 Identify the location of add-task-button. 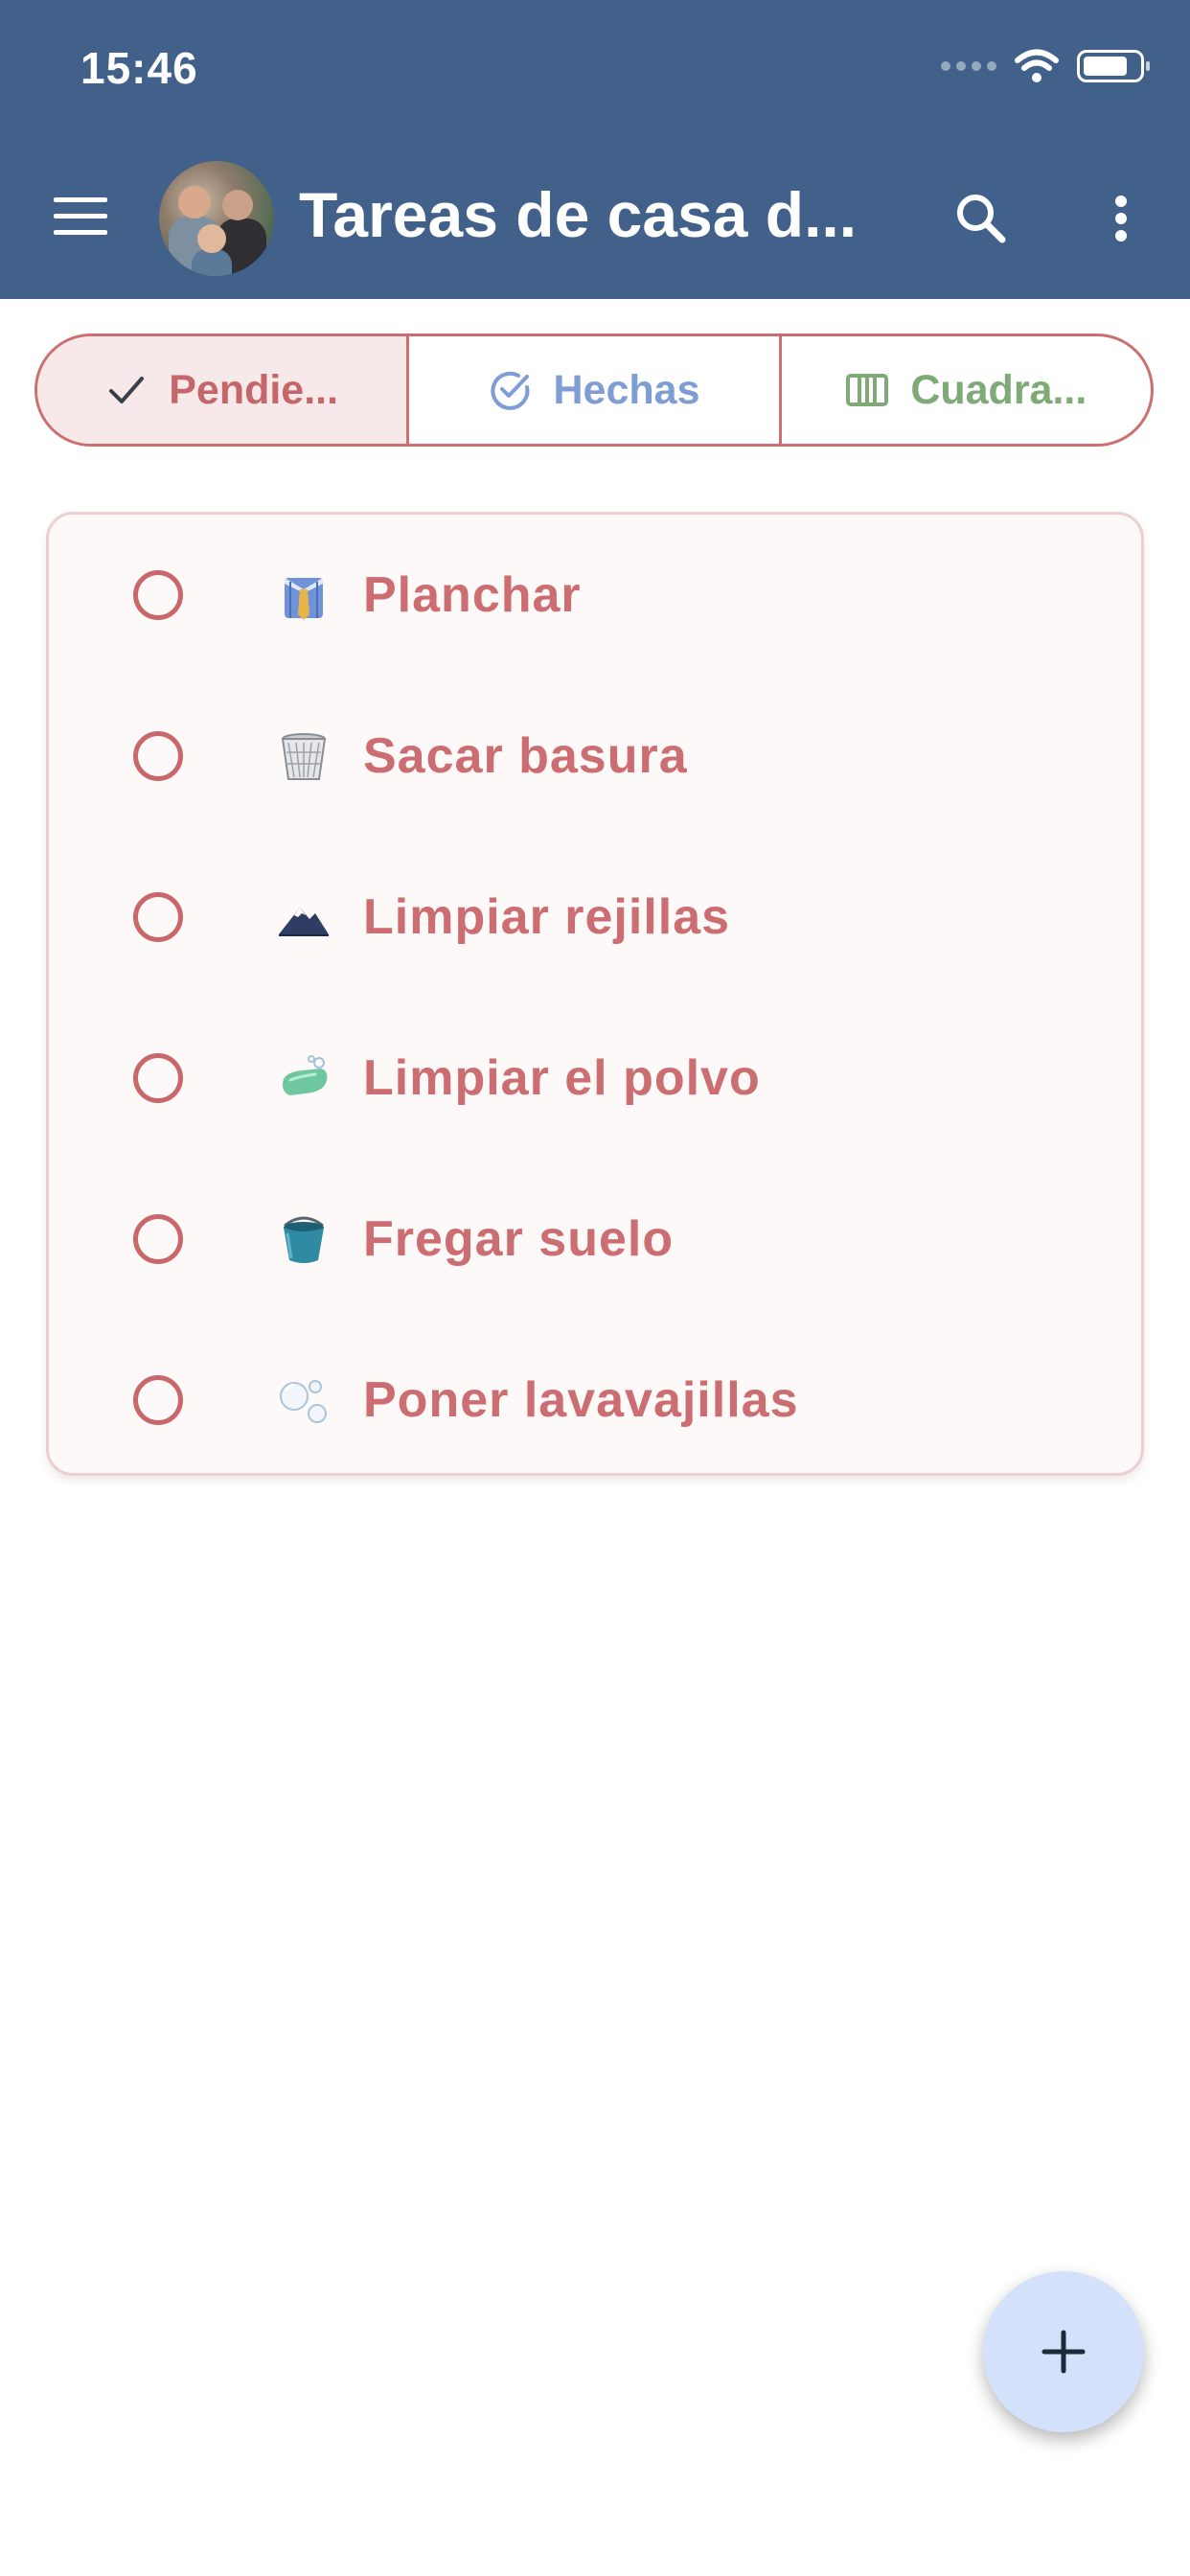
(1064, 2351).